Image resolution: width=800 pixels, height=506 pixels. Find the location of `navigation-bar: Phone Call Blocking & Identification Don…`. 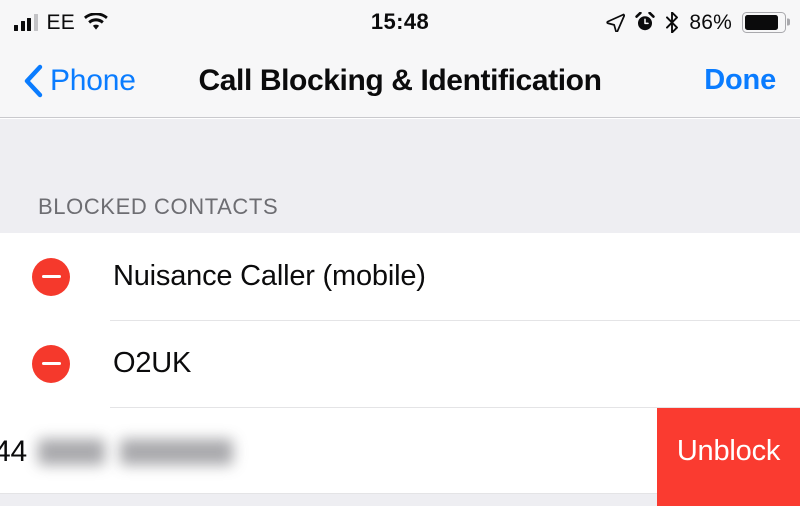

navigation-bar: Phone Call Blocking & Identification Don… is located at coordinates (400, 81).